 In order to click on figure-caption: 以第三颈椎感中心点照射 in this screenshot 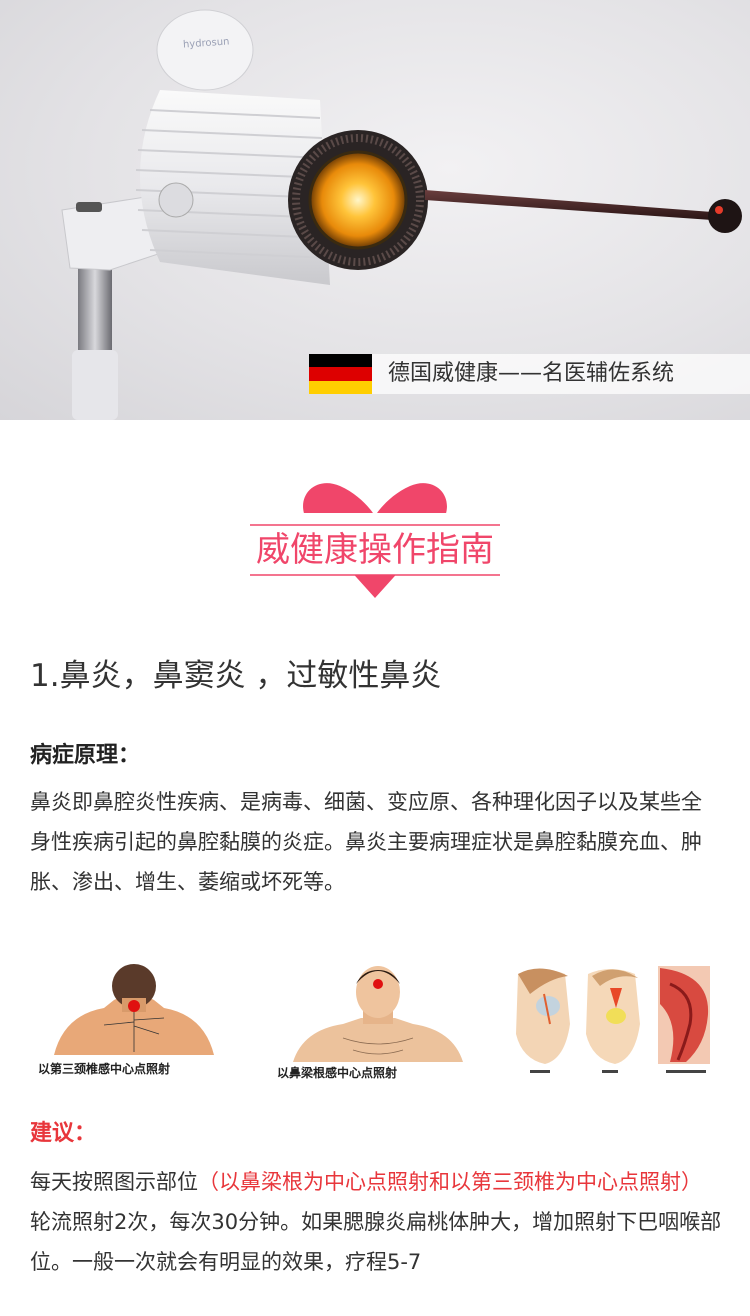, I will do `click(104, 1069)`.